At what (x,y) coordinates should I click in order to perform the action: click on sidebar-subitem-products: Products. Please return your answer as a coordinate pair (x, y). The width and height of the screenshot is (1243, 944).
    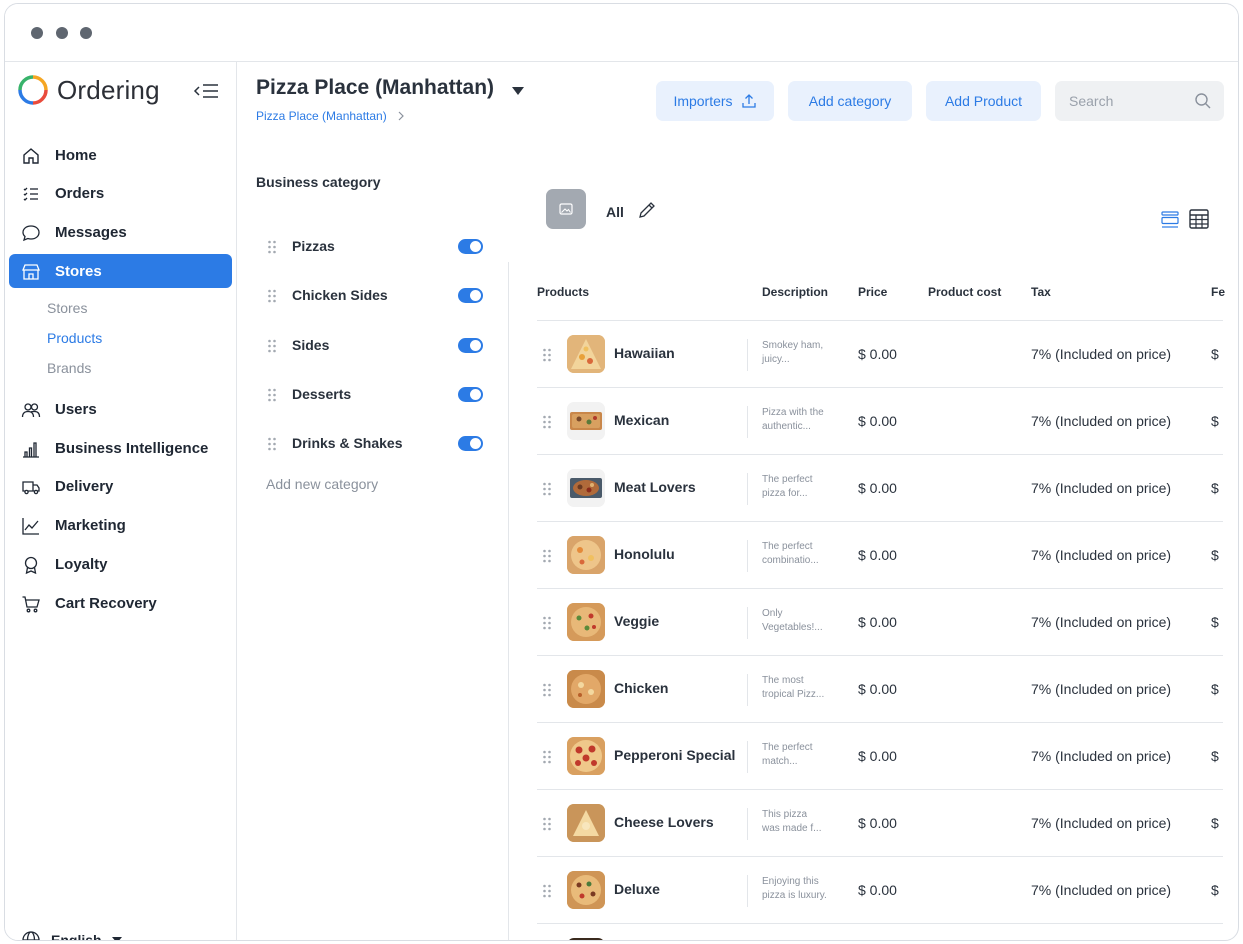
    Looking at the image, I should click on (74, 338).